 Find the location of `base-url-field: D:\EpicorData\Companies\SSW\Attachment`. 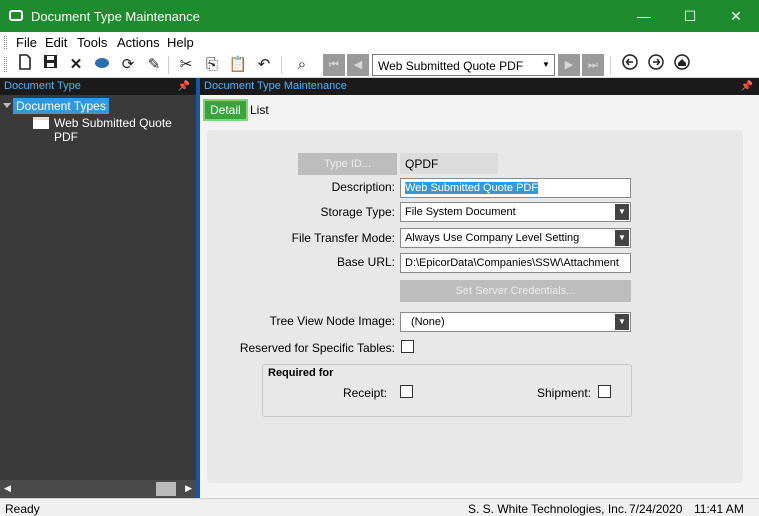

base-url-field: D:\EpicorData\Companies\SSW\Attachment is located at coordinates (515, 263).